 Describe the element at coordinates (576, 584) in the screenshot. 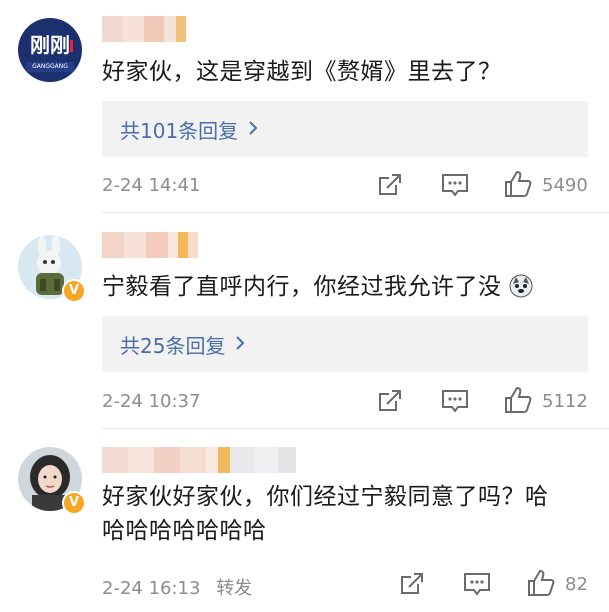

I see `like-count: 82` at that location.